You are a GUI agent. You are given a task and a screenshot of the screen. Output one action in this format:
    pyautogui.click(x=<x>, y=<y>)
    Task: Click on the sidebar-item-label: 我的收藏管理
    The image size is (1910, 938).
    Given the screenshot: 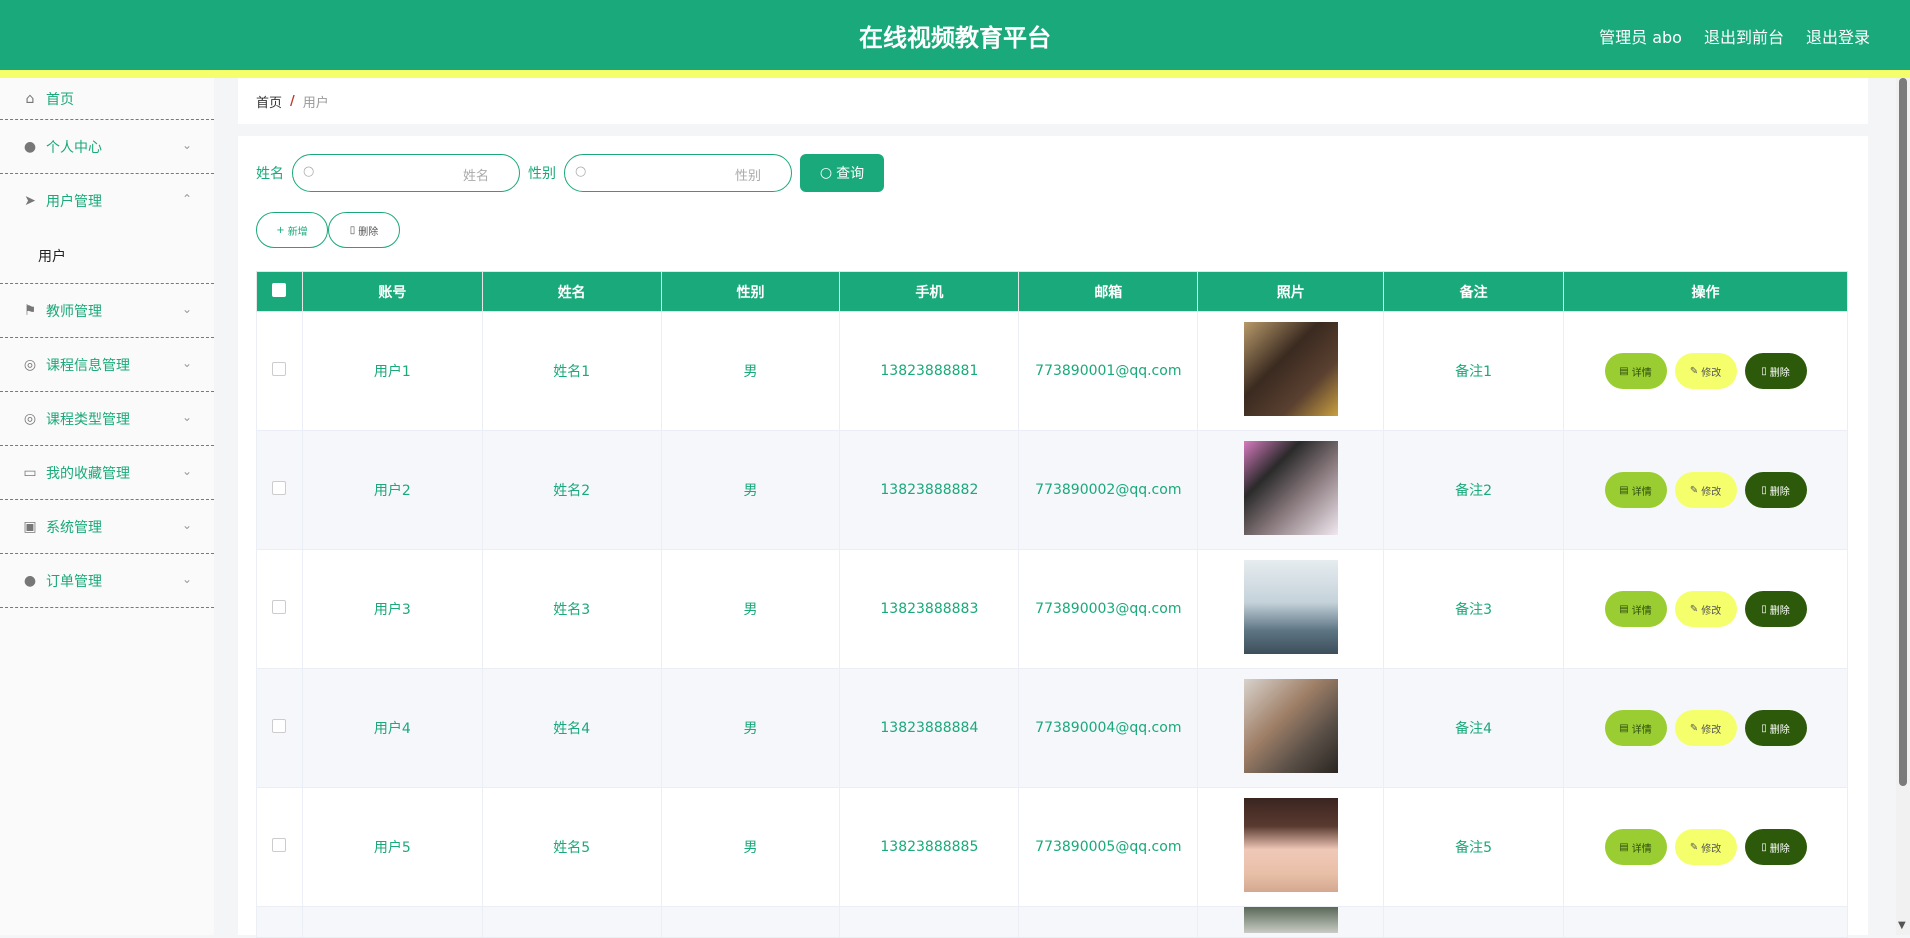 What is the action you would take?
    pyautogui.click(x=88, y=473)
    